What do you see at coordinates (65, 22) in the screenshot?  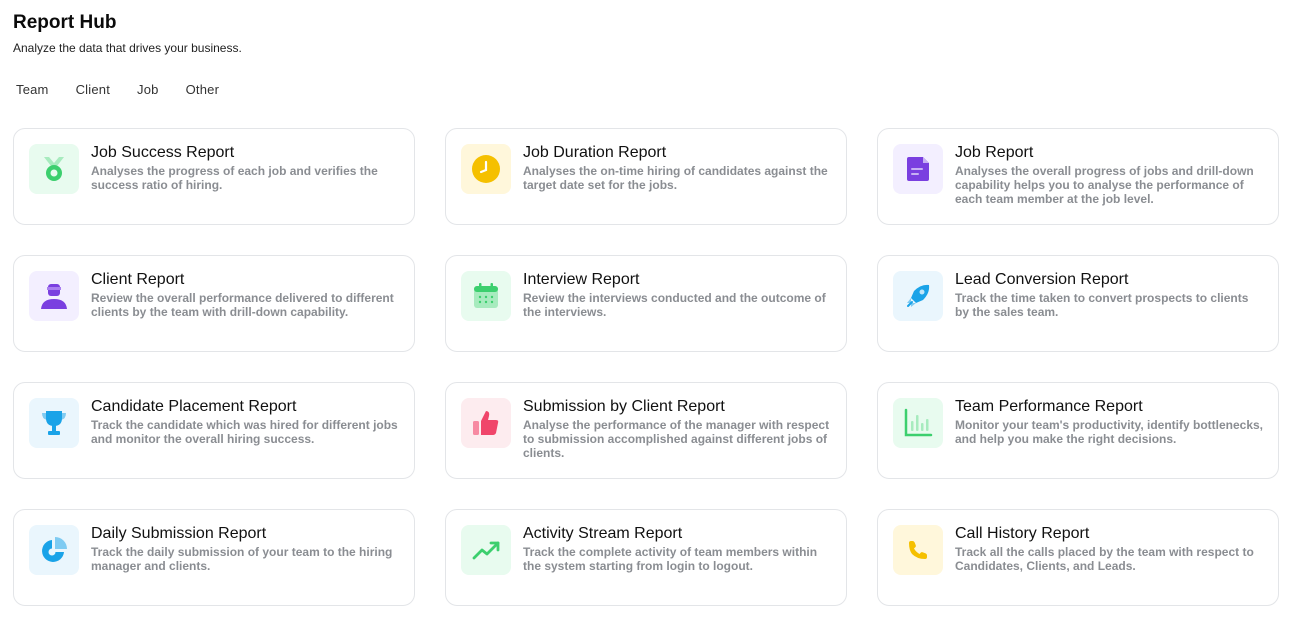 I see `page-title: Report Hub` at bounding box center [65, 22].